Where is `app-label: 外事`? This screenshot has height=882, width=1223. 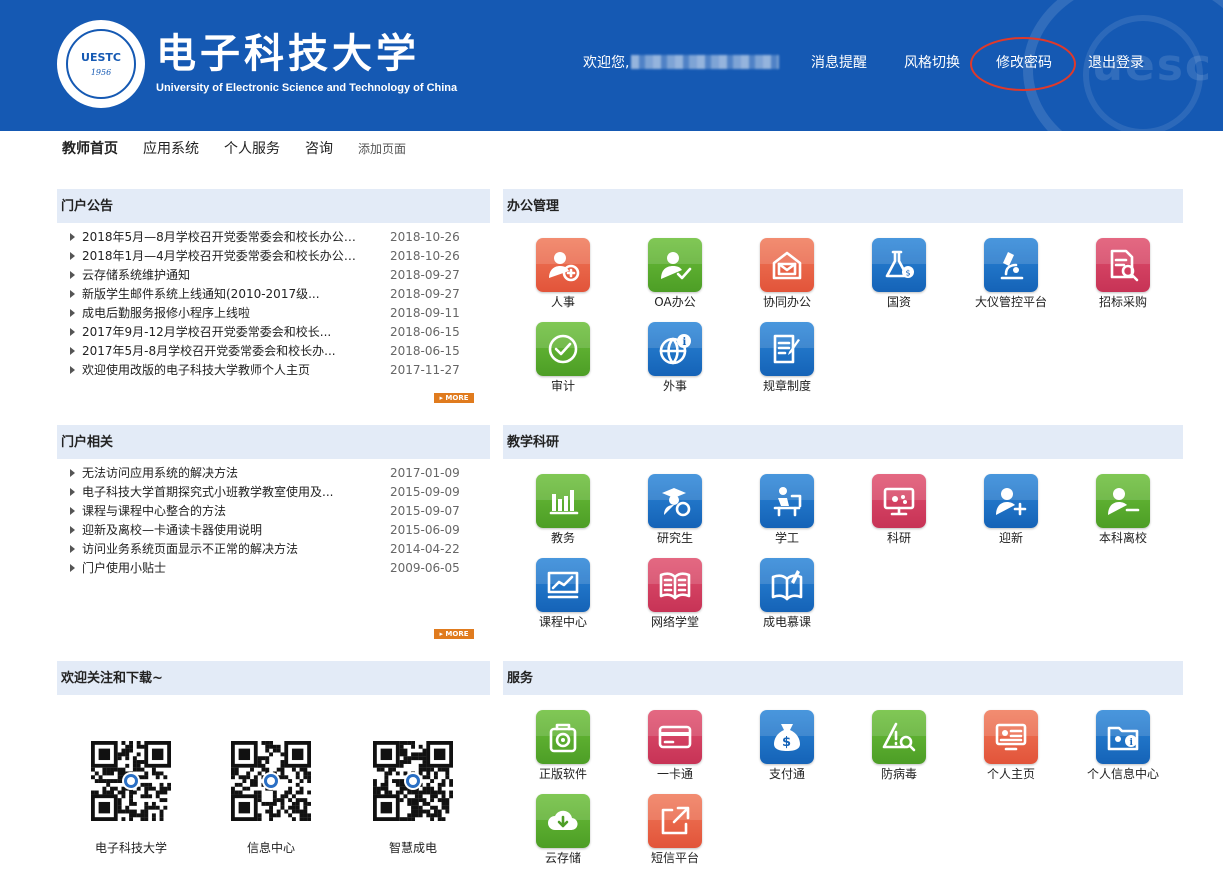 app-label: 外事 is located at coordinates (675, 385).